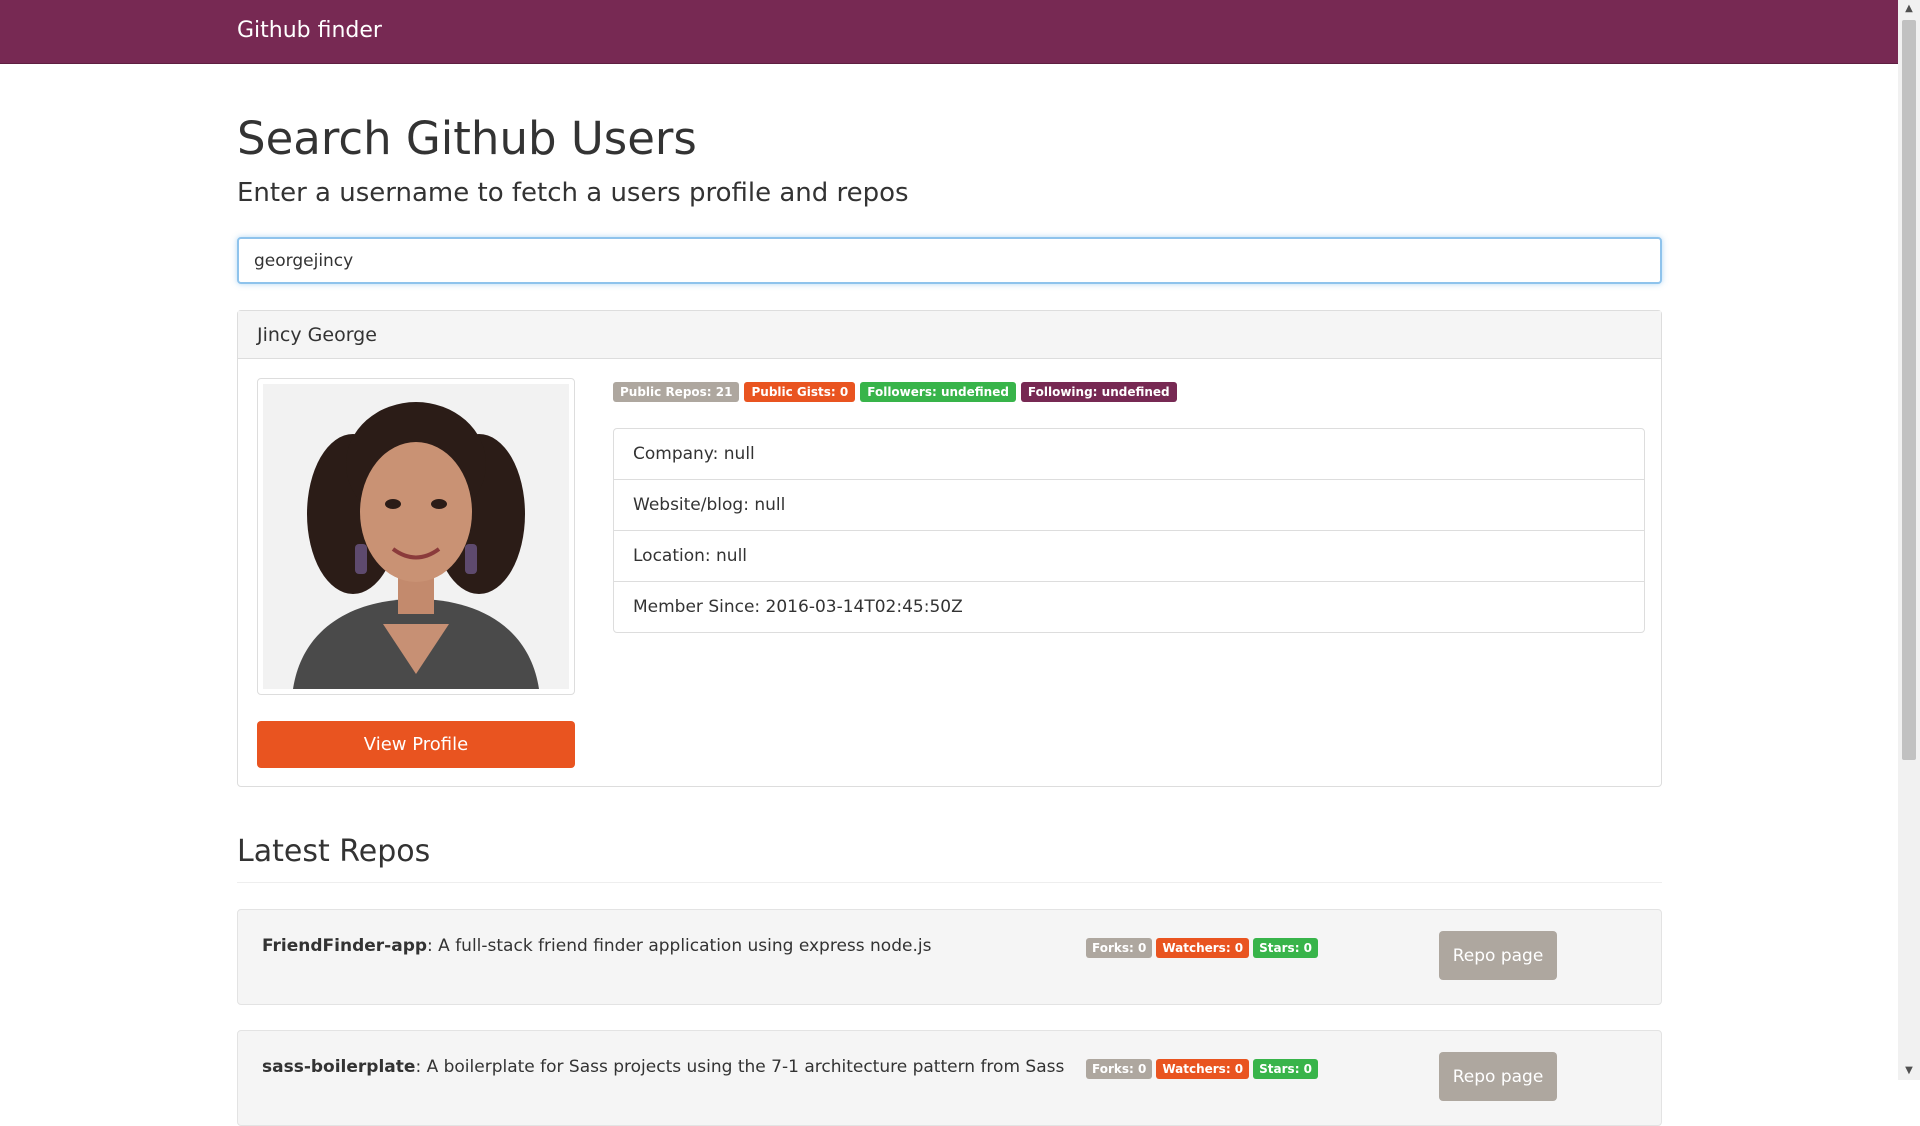 This screenshot has width=1920, height=1126. What do you see at coordinates (467, 138) in the screenshot?
I see `page-title: Search Github Users` at bounding box center [467, 138].